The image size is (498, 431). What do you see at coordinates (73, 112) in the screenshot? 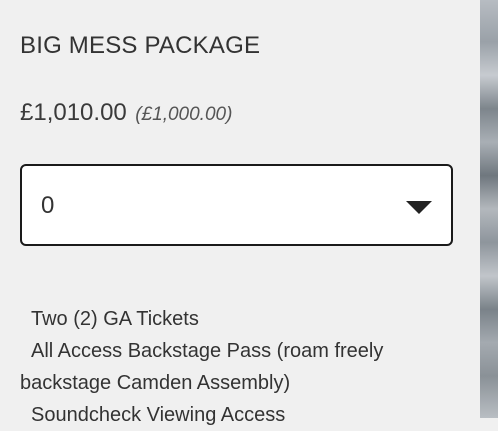
I see `product-price: £1,010.00` at bounding box center [73, 112].